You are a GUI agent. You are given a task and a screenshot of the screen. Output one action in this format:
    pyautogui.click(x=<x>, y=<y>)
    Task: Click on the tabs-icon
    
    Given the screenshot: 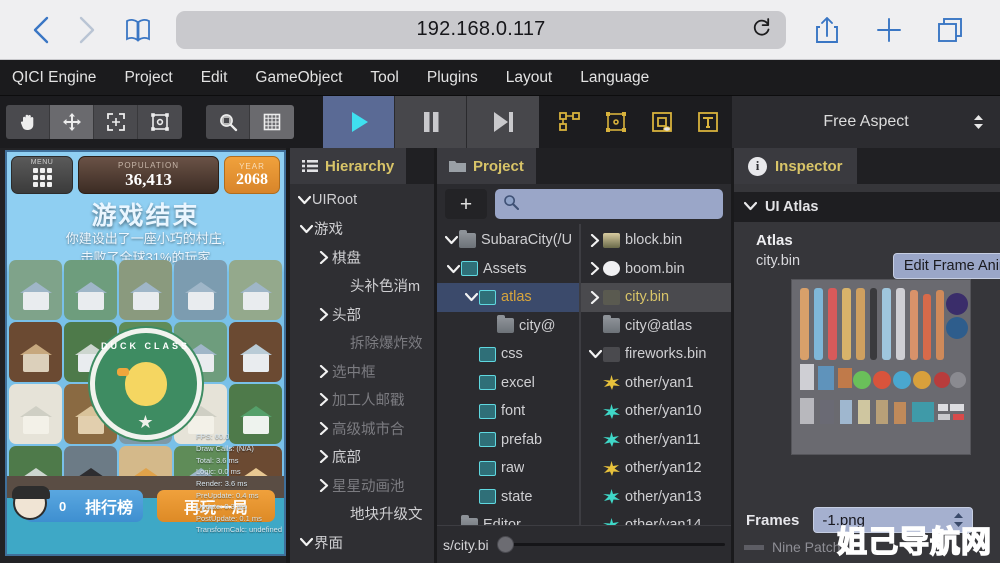 What is the action you would take?
    pyautogui.click(x=951, y=30)
    